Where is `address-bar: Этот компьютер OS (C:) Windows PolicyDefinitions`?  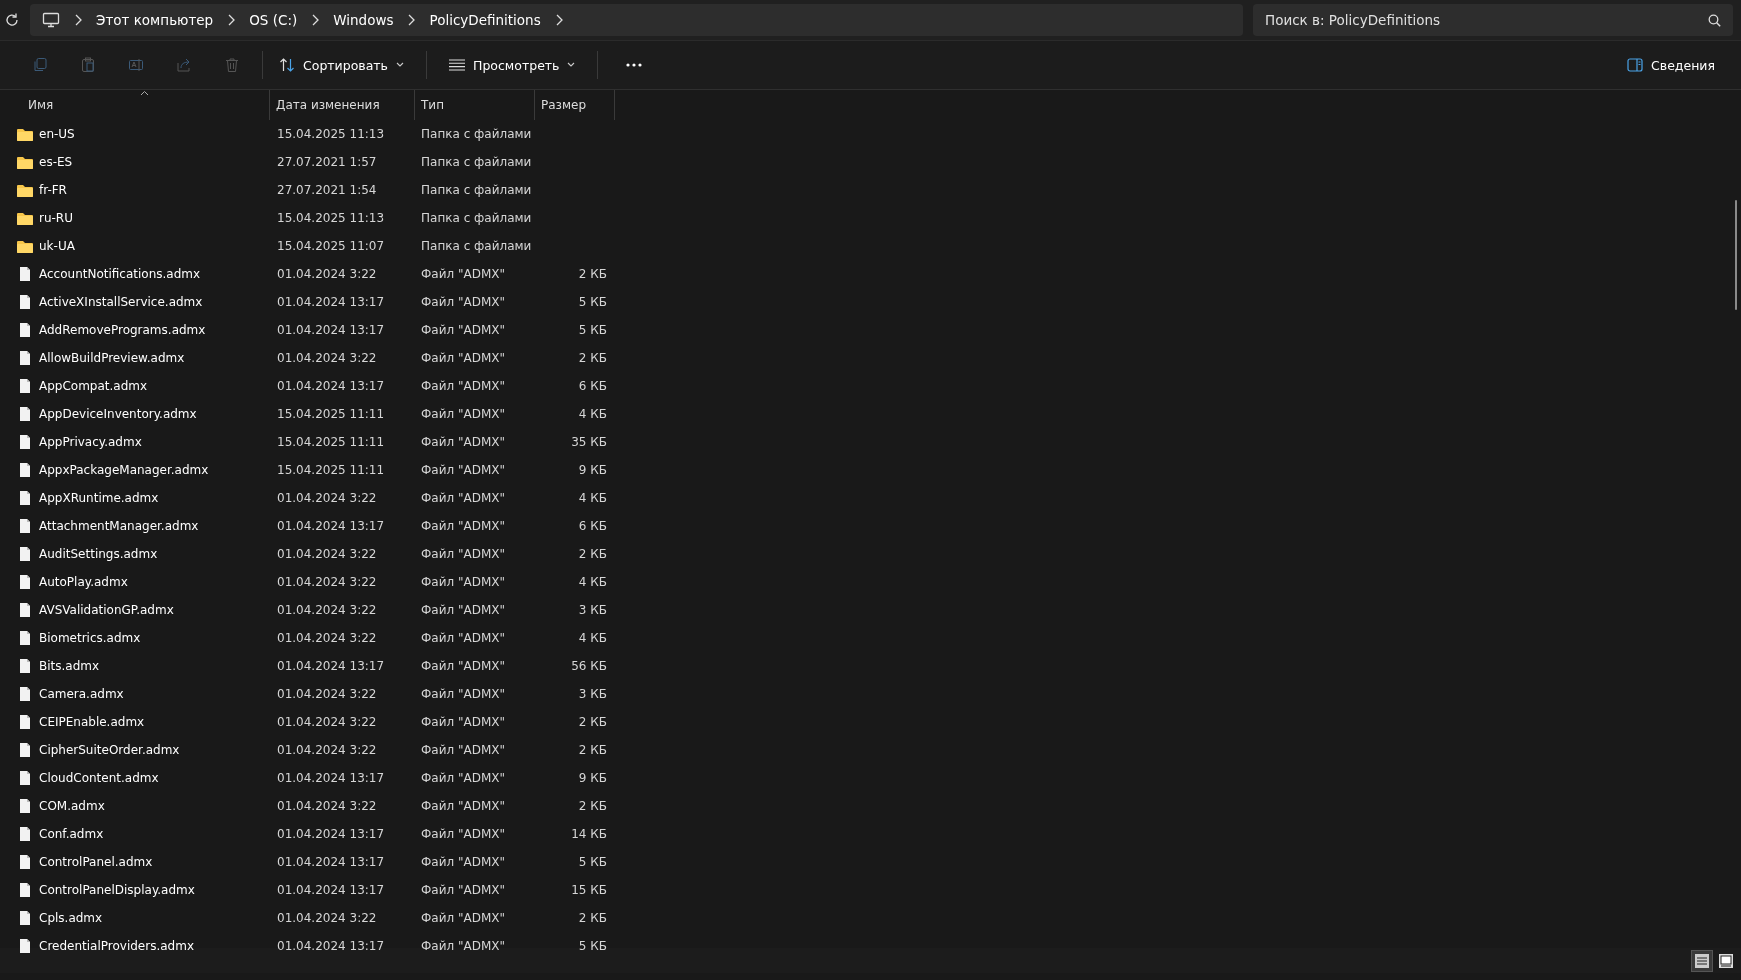
address-bar: Этот компьютер OS (C:) Windows PolicyDefinitions is located at coordinates (636, 20).